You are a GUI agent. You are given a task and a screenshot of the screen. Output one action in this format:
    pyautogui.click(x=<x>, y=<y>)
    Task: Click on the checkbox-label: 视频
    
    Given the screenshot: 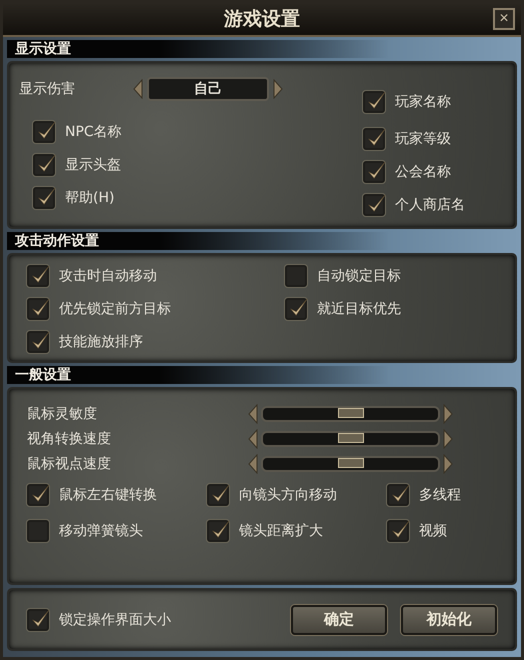 What is the action you would take?
    pyautogui.click(x=433, y=531)
    